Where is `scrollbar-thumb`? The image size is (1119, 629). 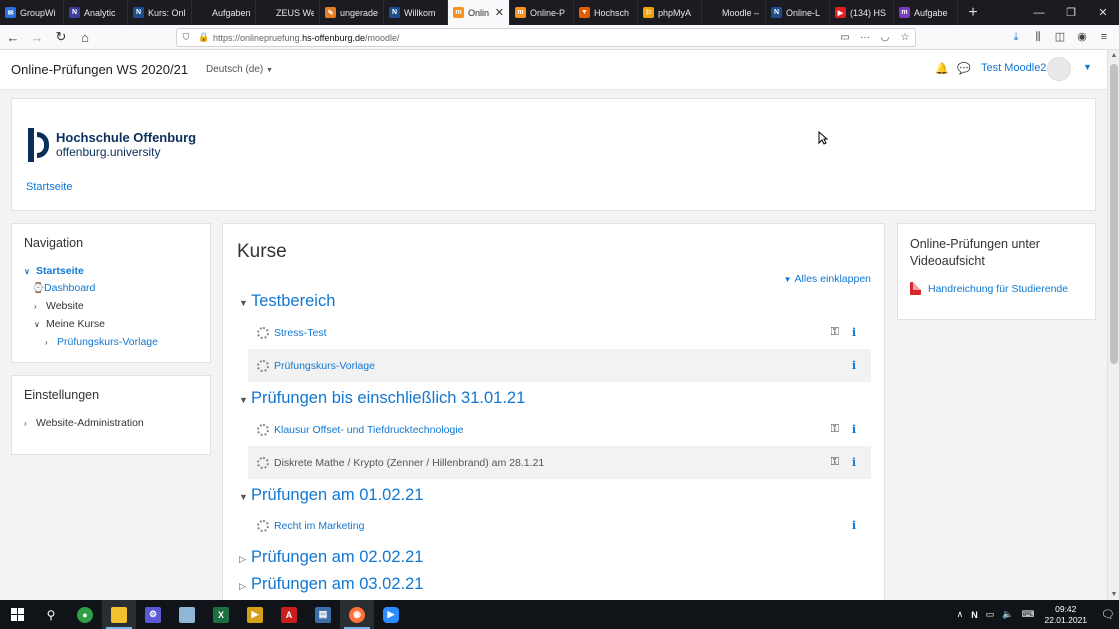
scrollbar-thumb is located at coordinates (1114, 214).